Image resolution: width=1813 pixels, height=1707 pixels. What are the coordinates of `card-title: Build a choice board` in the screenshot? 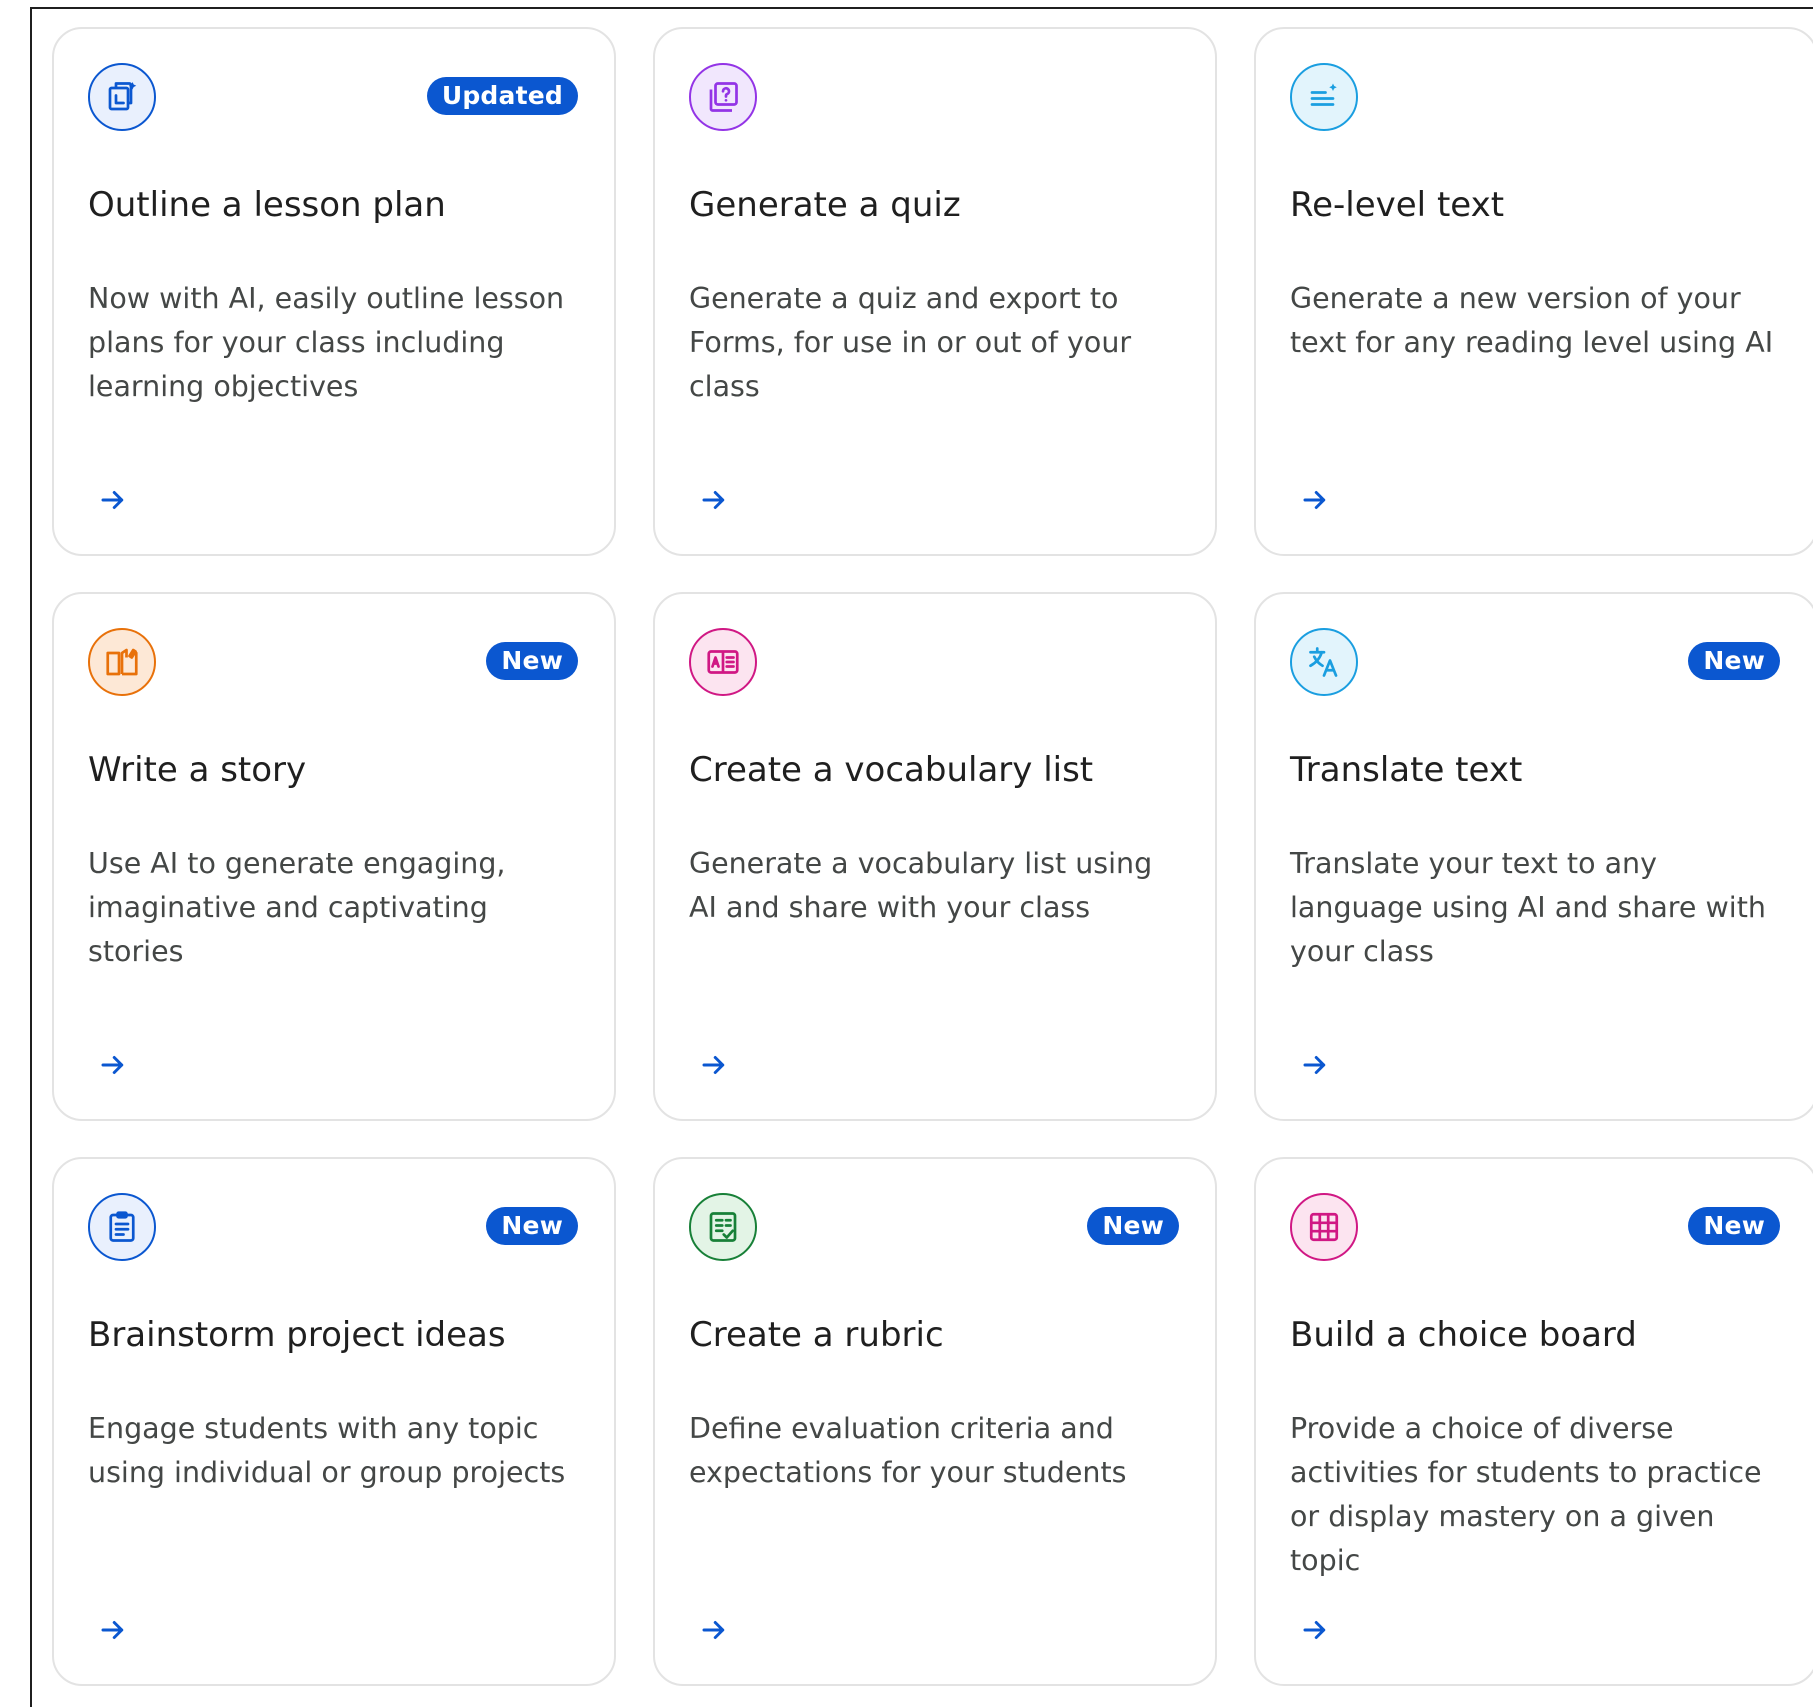 It's located at (1463, 1335).